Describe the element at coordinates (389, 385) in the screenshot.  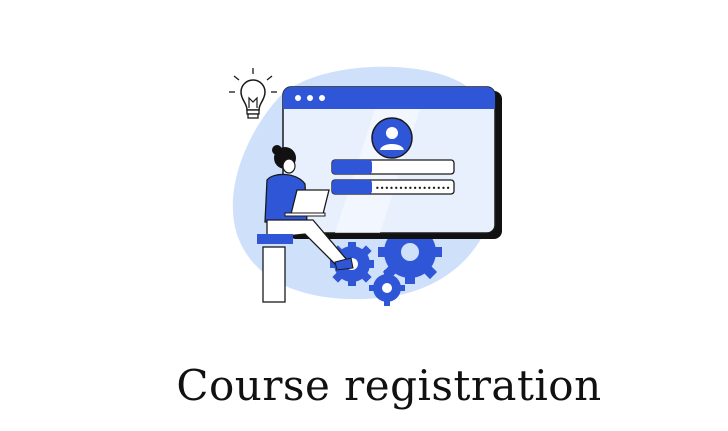
I see `page-title: Course registration` at that location.